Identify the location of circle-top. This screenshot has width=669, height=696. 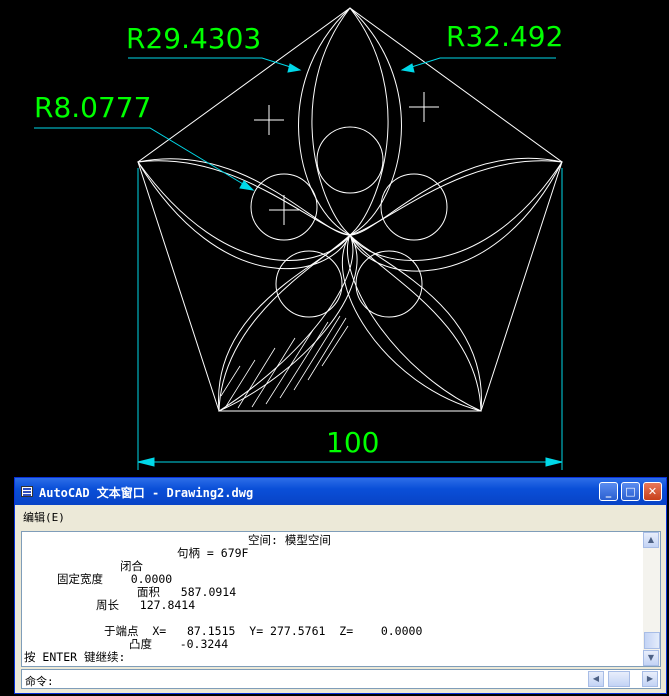
(350, 160).